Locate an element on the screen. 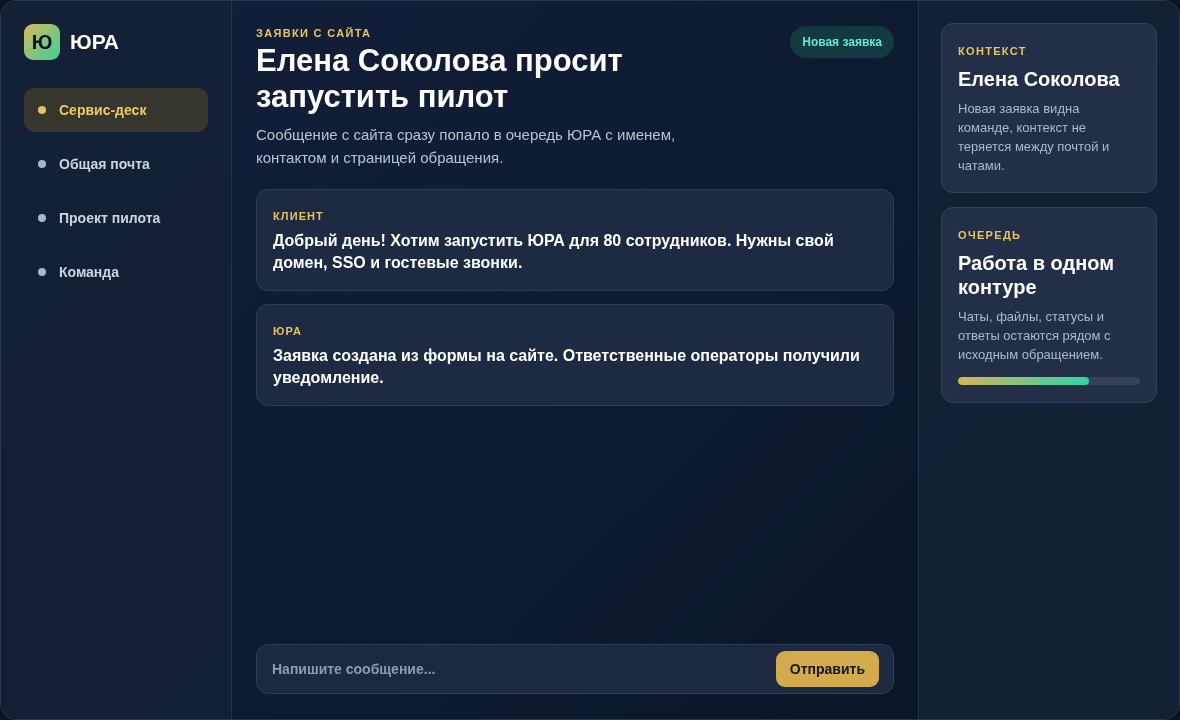 This screenshot has height=720, width=1180. status-badge: Новая заявка is located at coordinates (842, 42).